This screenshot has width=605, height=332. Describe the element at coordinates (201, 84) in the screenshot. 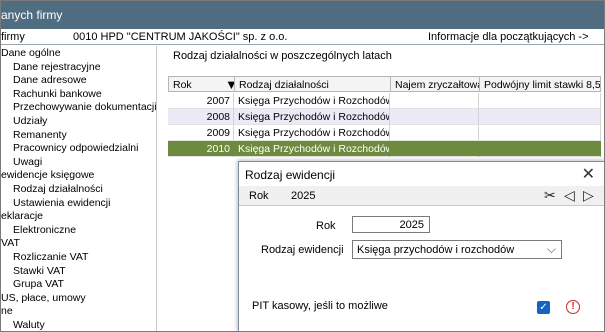

I see `column-header-year: Rok ▼` at that location.